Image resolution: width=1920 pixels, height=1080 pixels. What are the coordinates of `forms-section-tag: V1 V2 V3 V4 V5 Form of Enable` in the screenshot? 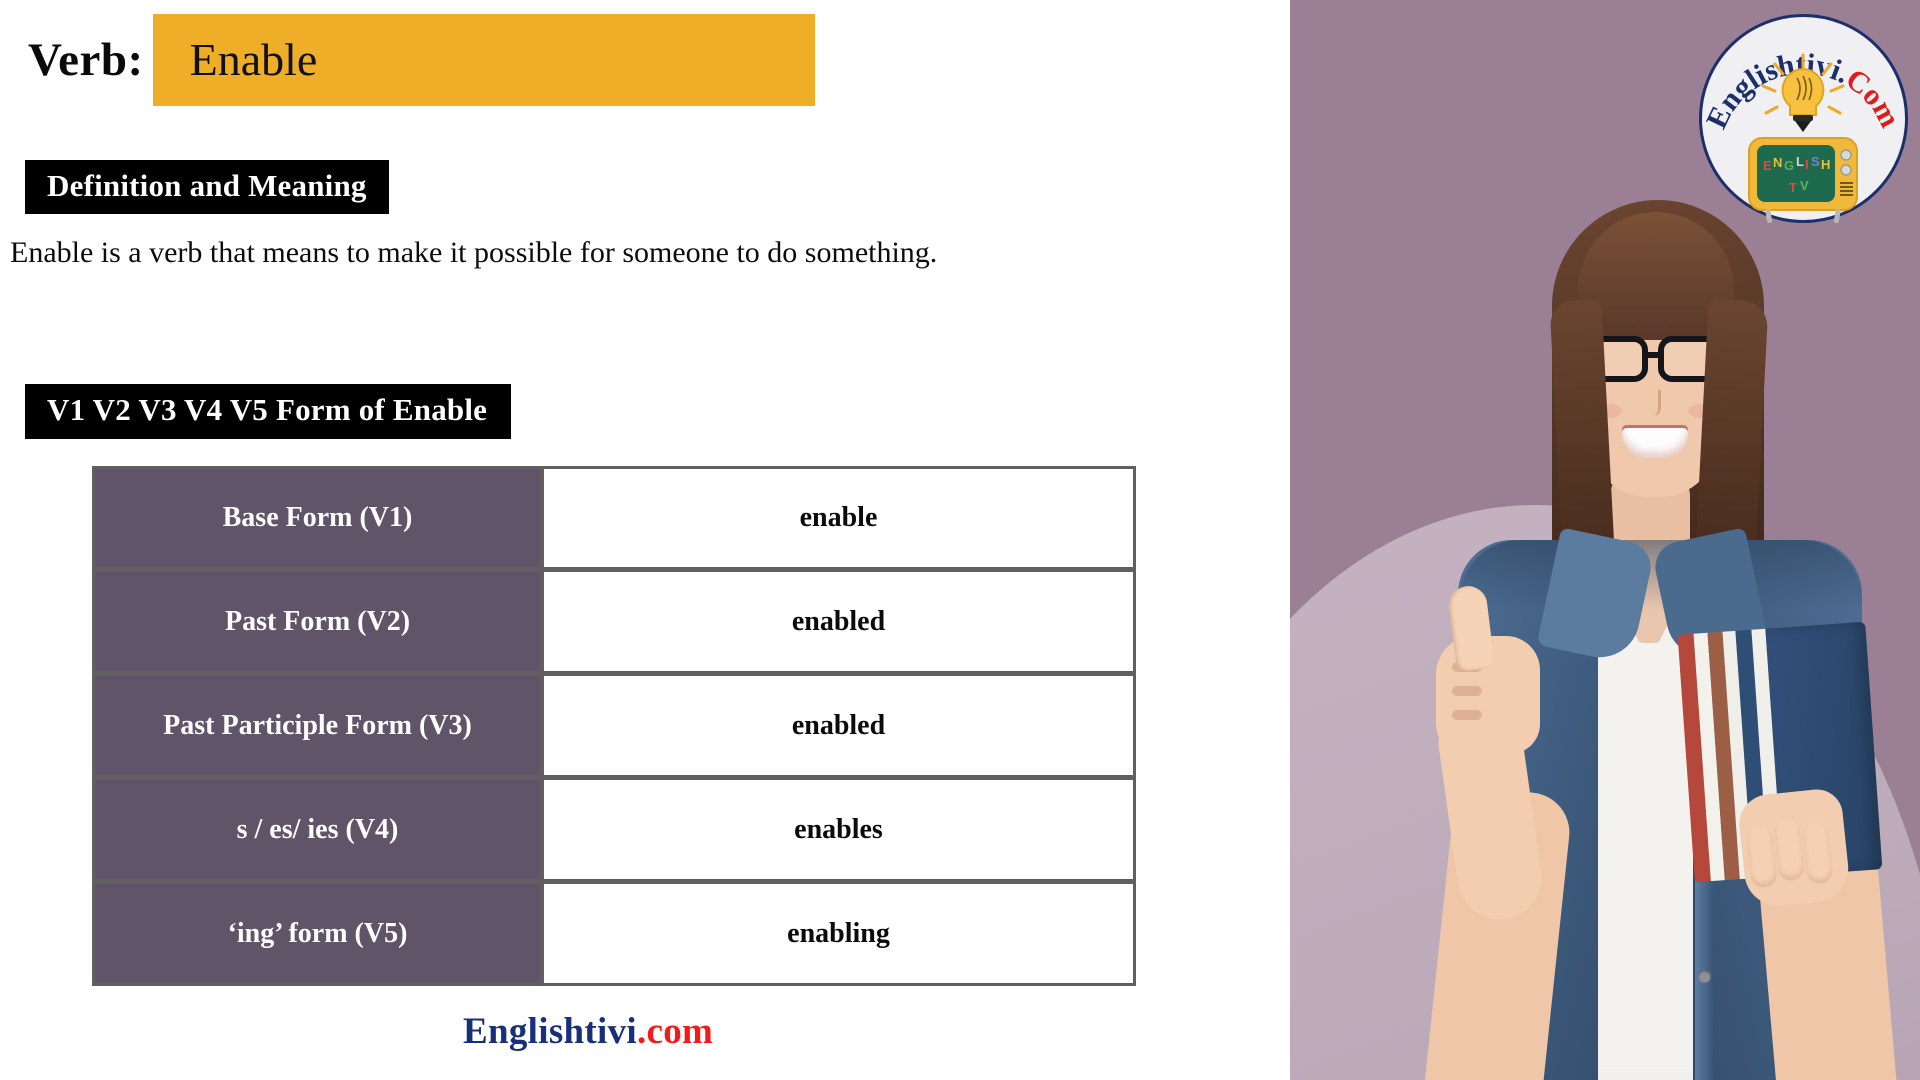 It's located at (268, 411).